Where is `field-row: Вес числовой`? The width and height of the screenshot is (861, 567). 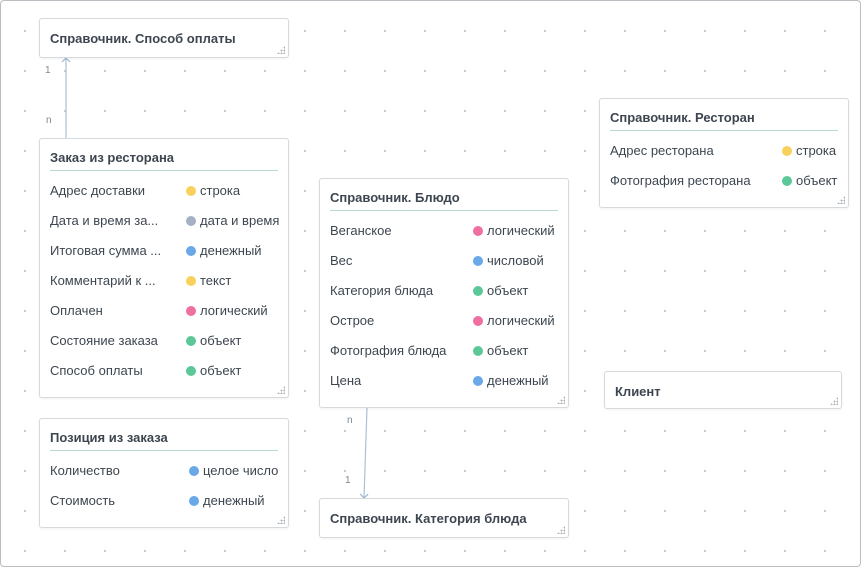 field-row: Вес числовой is located at coordinates (444, 261).